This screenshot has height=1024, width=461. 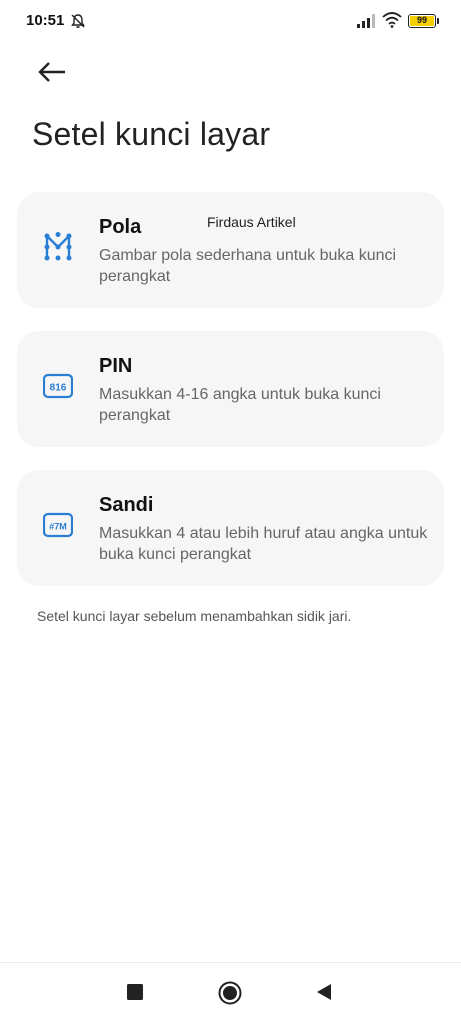 I want to click on option-title: Pola, so click(x=120, y=227).